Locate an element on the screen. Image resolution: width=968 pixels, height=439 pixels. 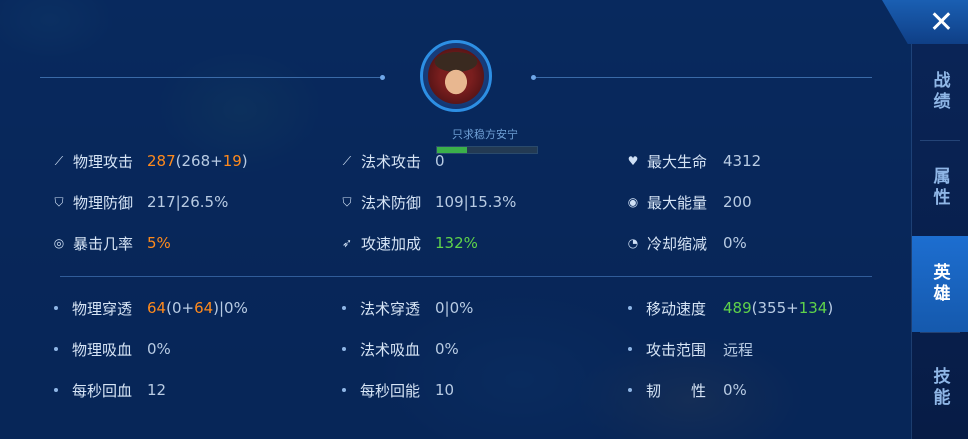
stat-value: 200 is located at coordinates (737, 202).